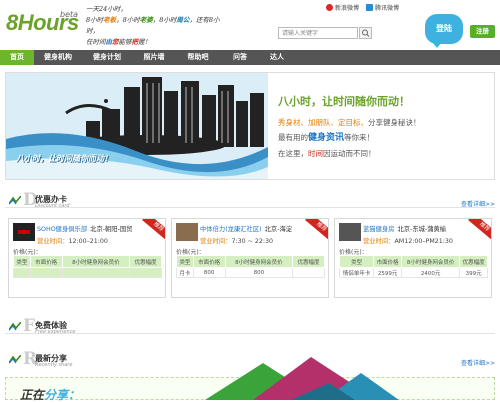 The width and height of the screenshot is (500, 403). Describe the element at coordinates (240, 57) in the screenshot. I see `nav-item-qa: 问答` at that location.